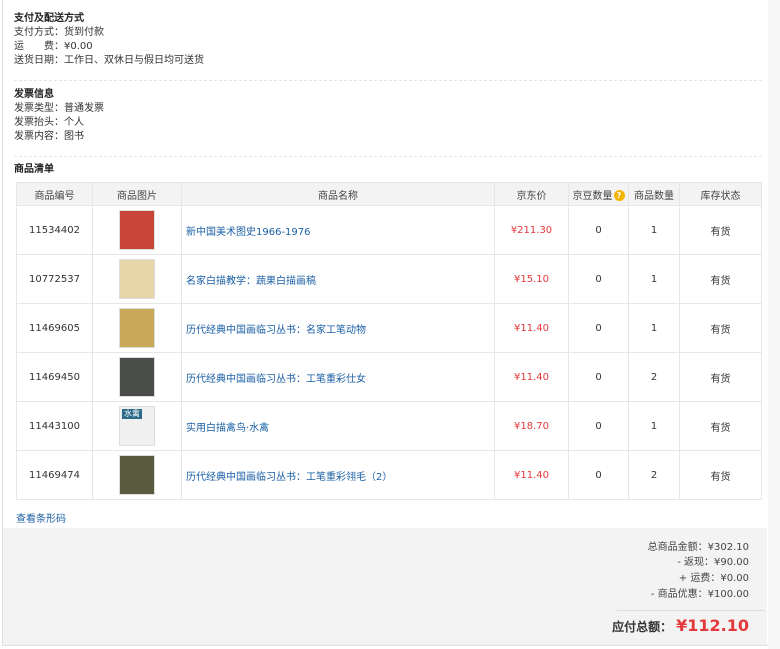  What do you see at coordinates (713, 562) in the screenshot?
I see `summary-line: - 返现：¥90.00` at bounding box center [713, 562].